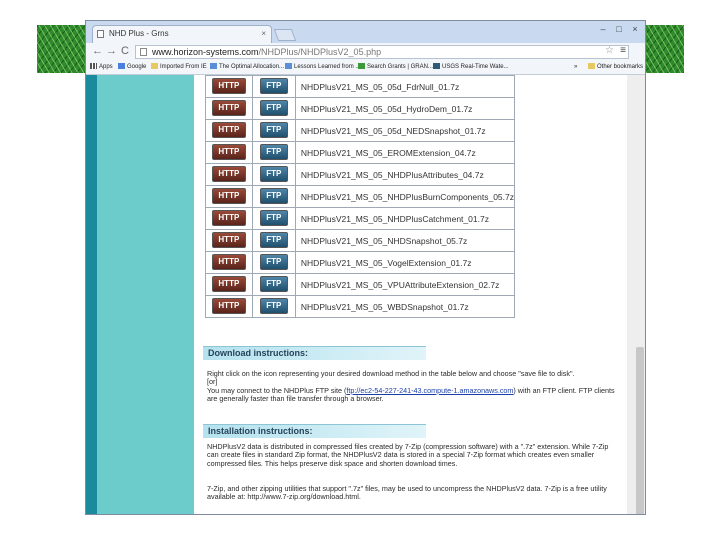 This screenshot has width=720, height=540. What do you see at coordinates (205, 52) in the screenshot?
I see `url-domain: www.horizon-systems.com` at bounding box center [205, 52].